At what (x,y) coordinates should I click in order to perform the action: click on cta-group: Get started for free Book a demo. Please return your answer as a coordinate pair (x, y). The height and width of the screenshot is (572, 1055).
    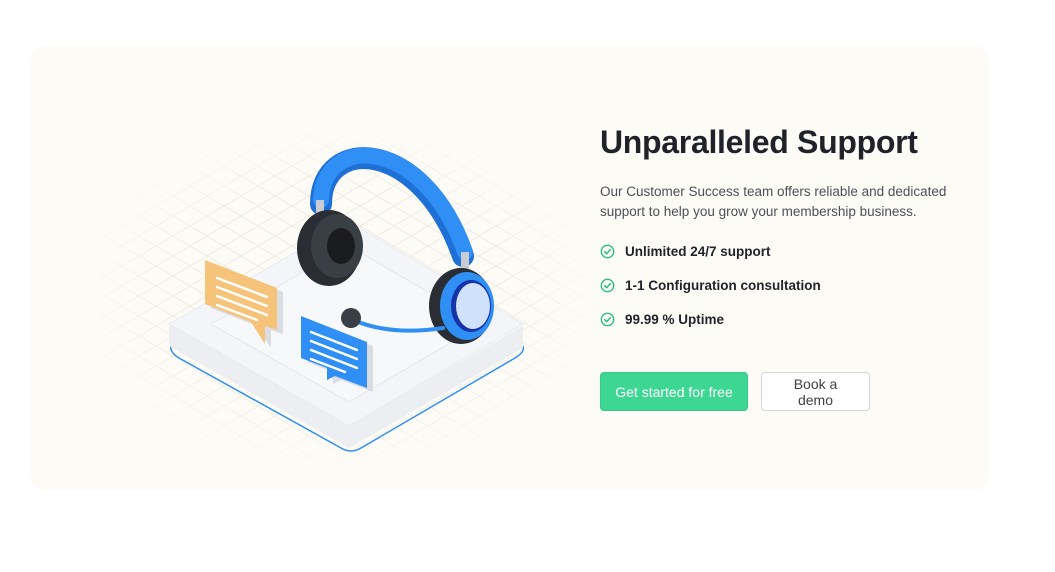
    Looking at the image, I should click on (735, 391).